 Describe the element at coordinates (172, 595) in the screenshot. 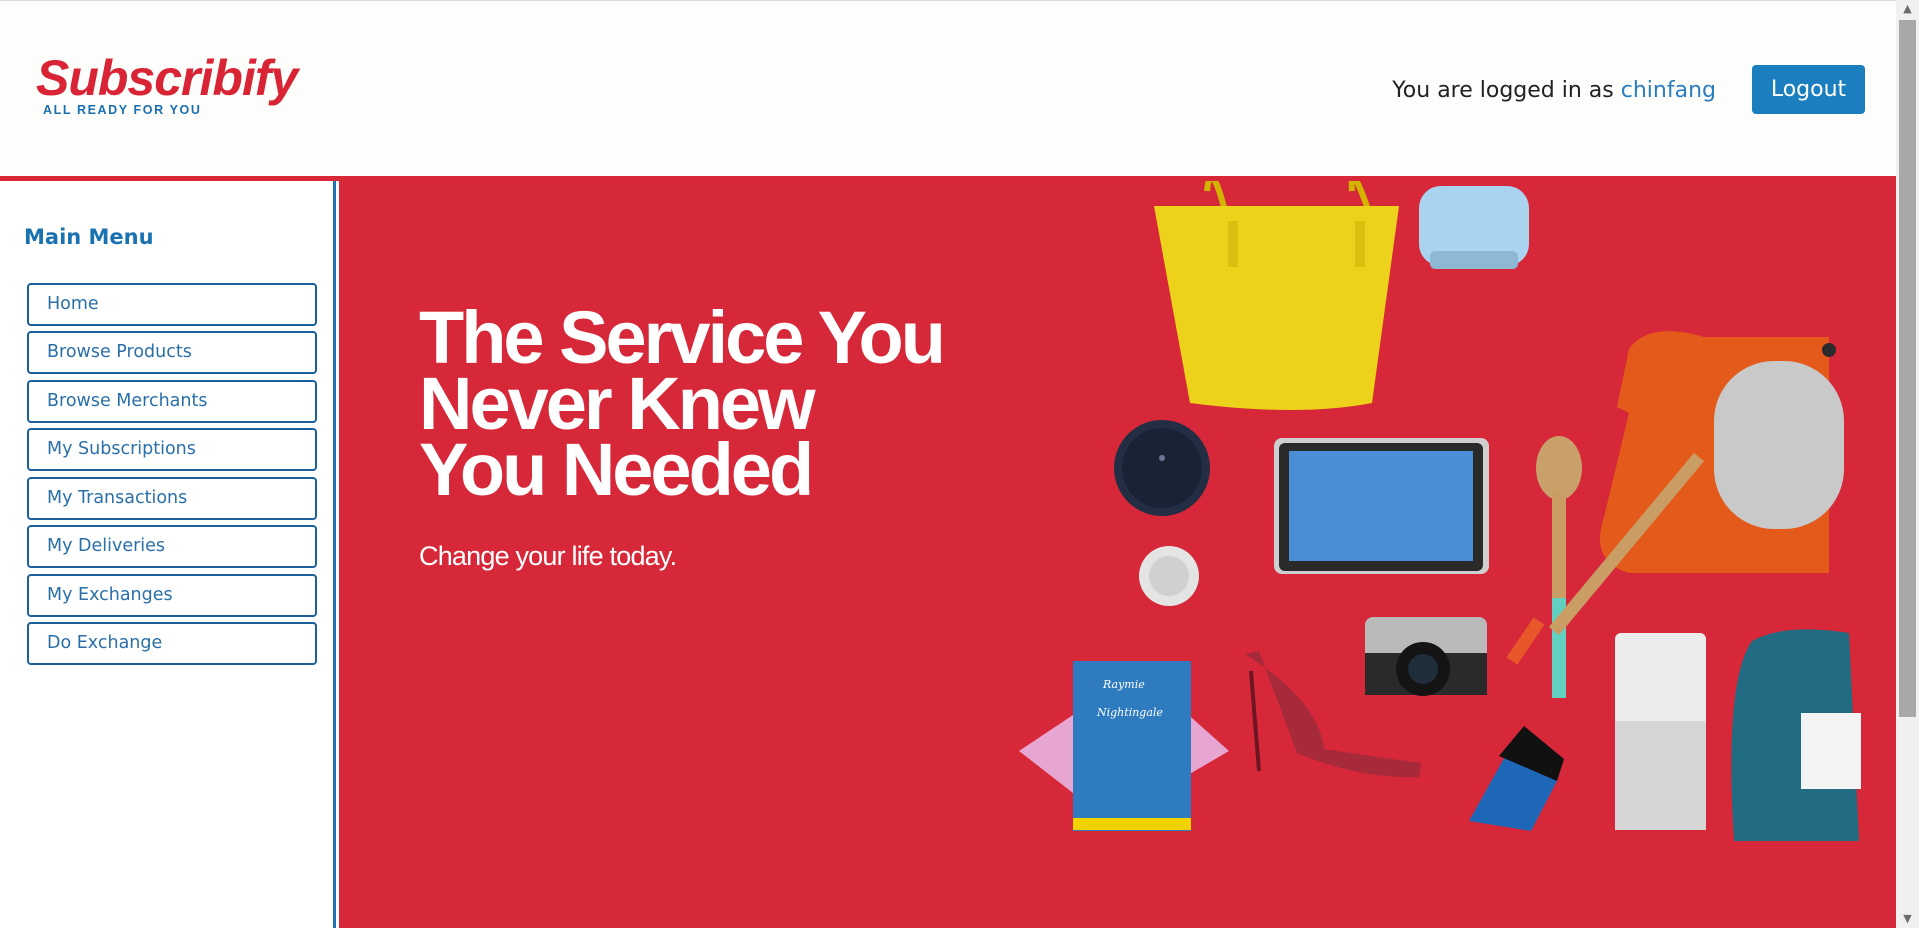

I see `menu-item-my-exchanges: My Exchanges` at that location.